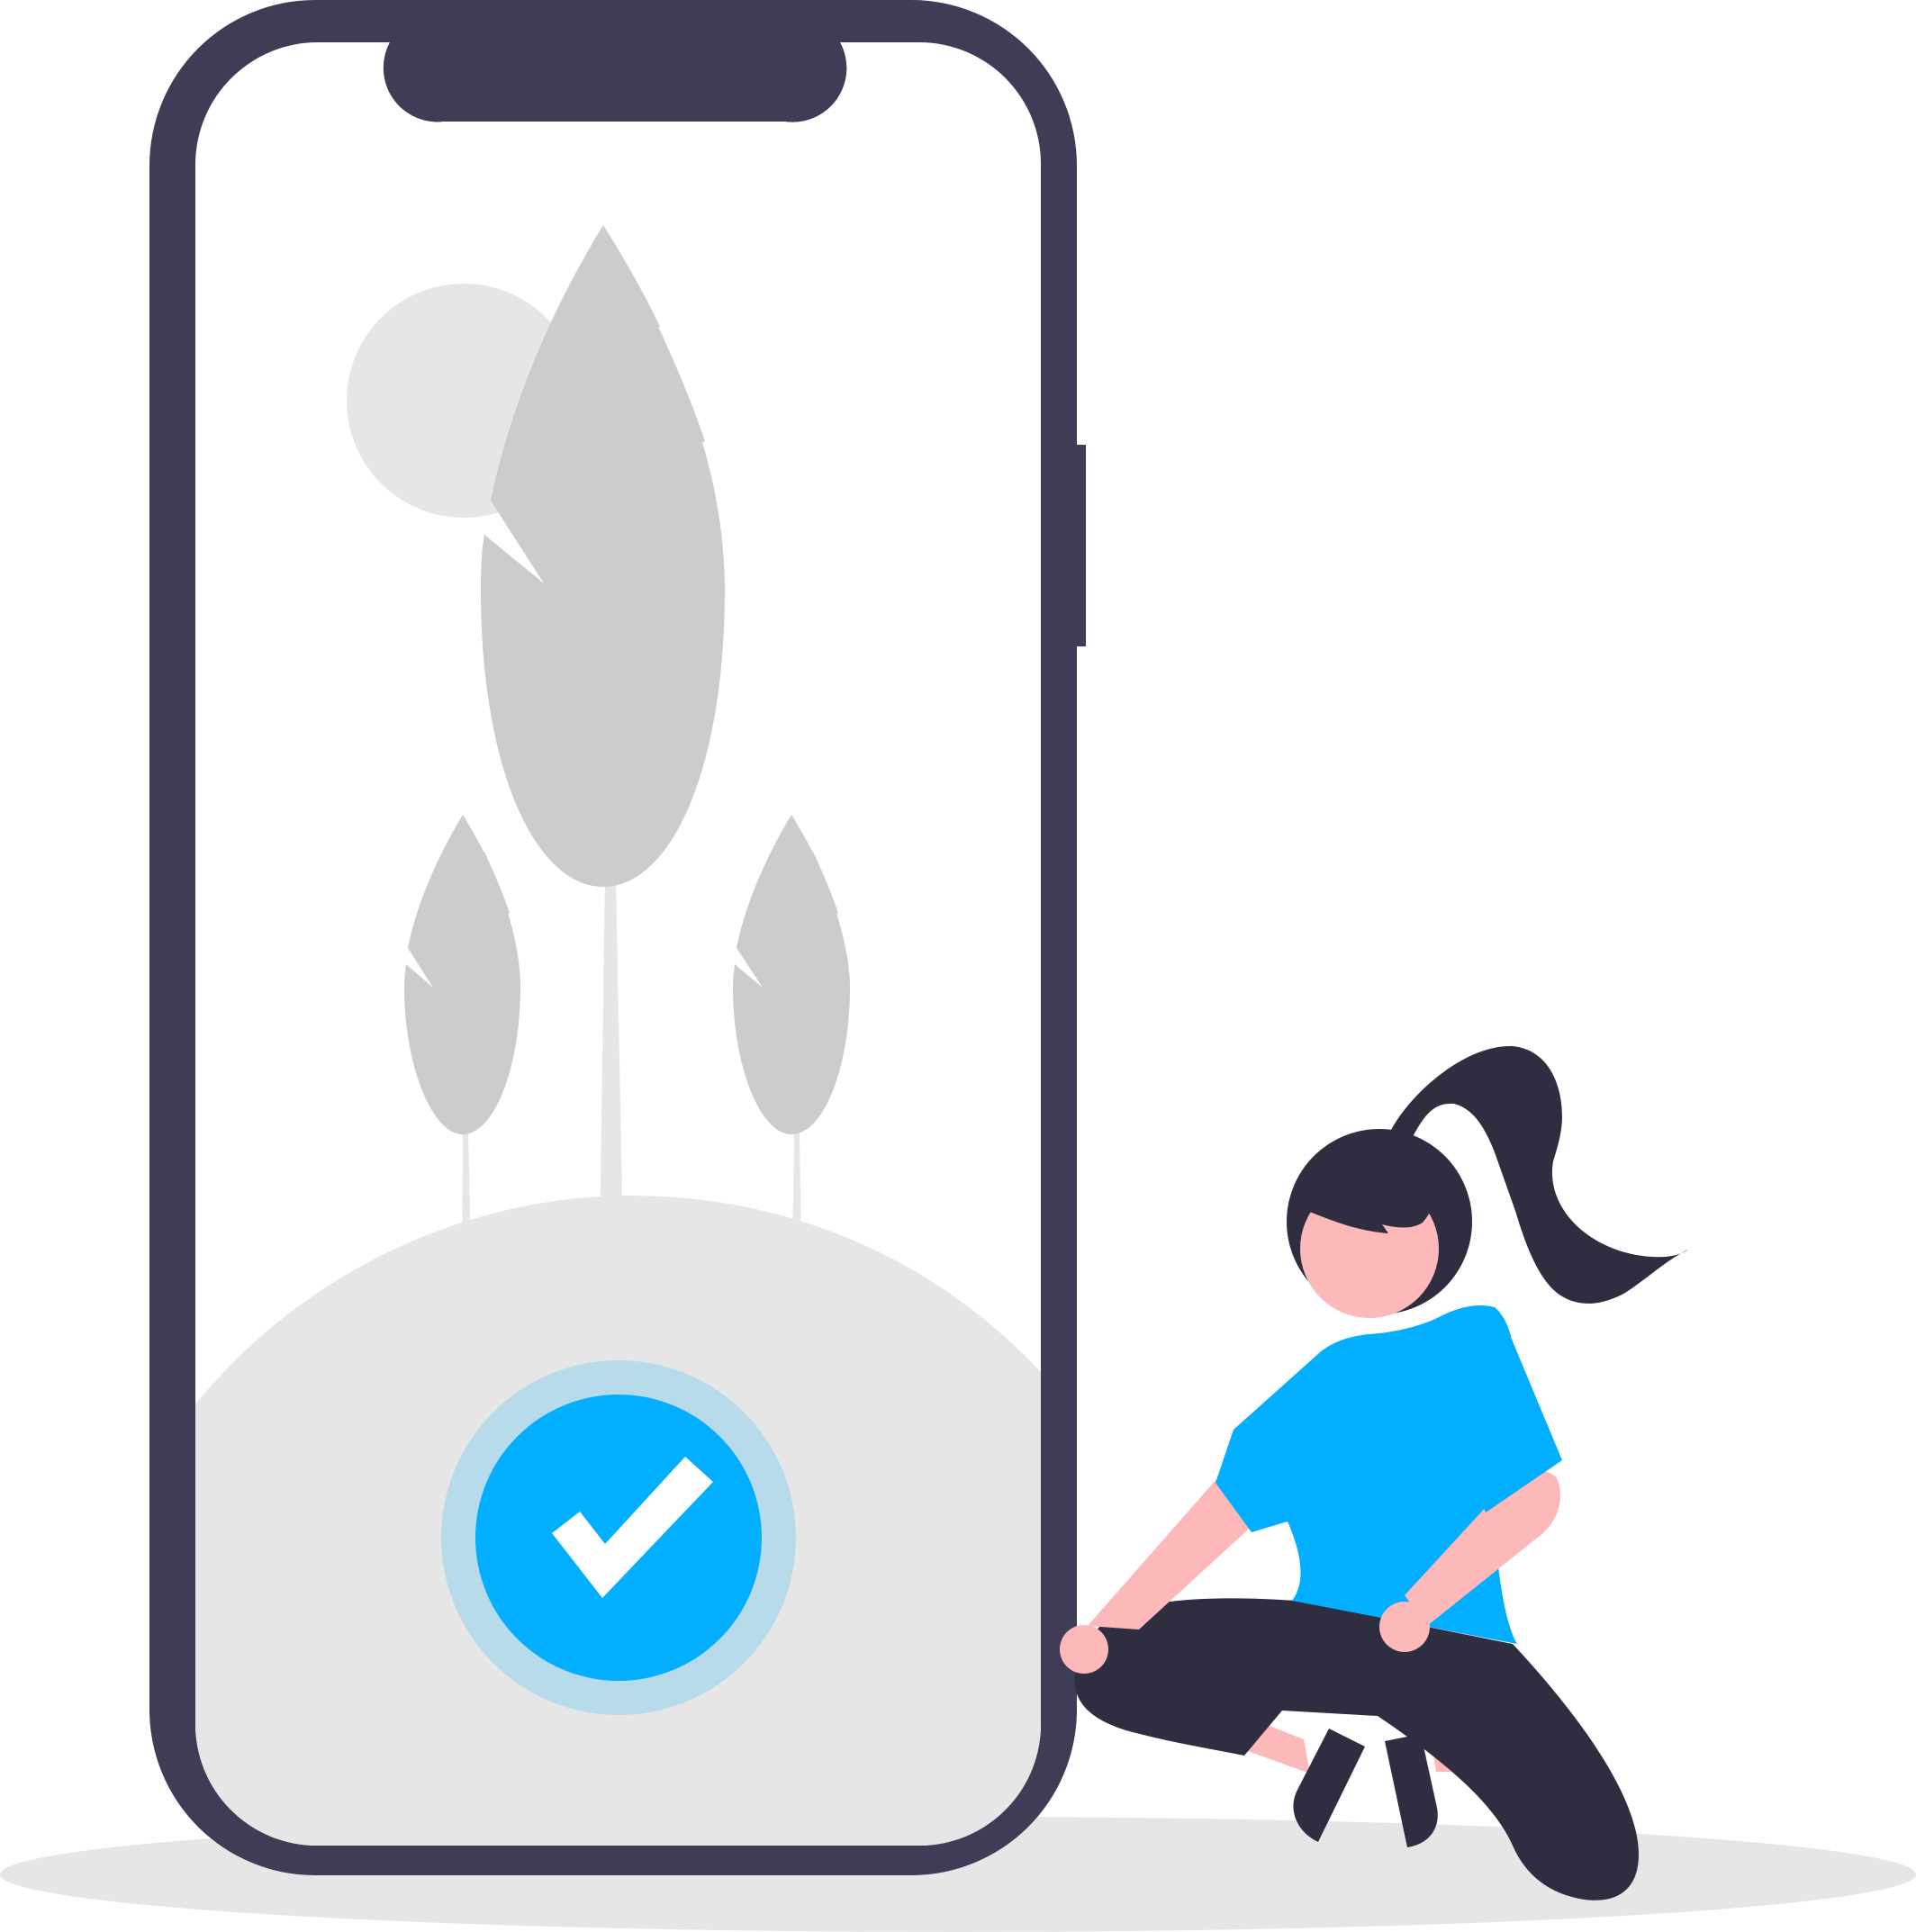 The height and width of the screenshot is (1932, 1916). I want to click on phone-notch, so click(615, 82).